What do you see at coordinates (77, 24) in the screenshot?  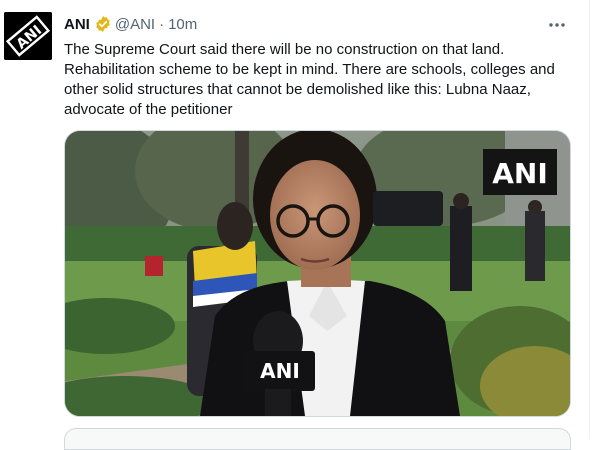 I see `author-name: ANI` at bounding box center [77, 24].